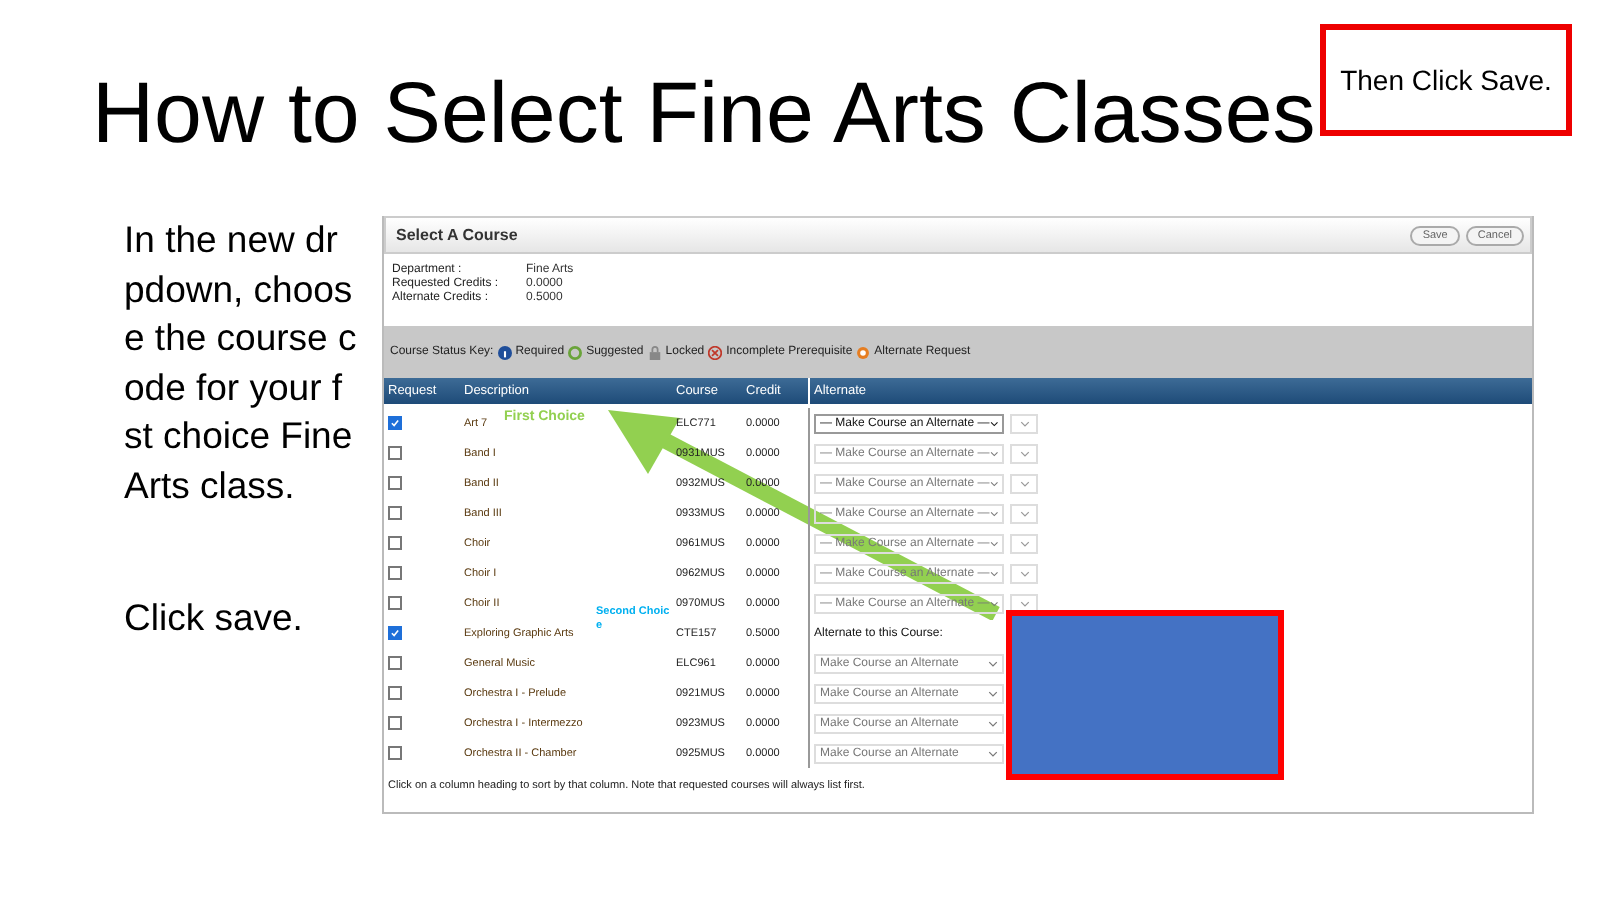 This screenshot has width=1600, height=900. Describe the element at coordinates (234, 387) in the screenshot. I see `instruction-text: ode for your f` at that location.